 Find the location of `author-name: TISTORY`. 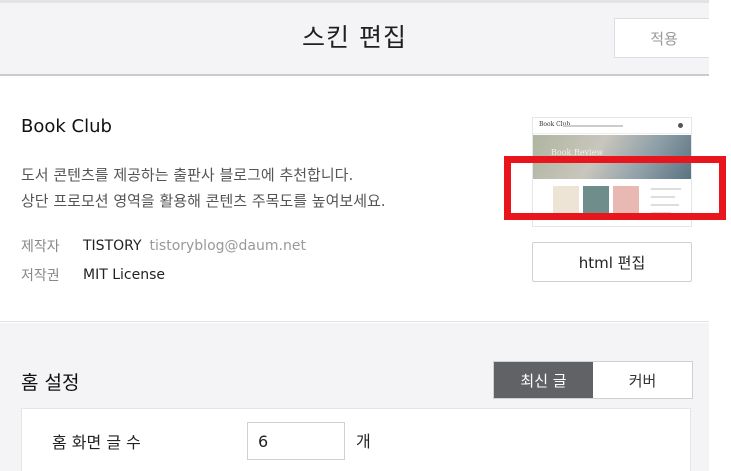

author-name: TISTORY is located at coordinates (112, 246).